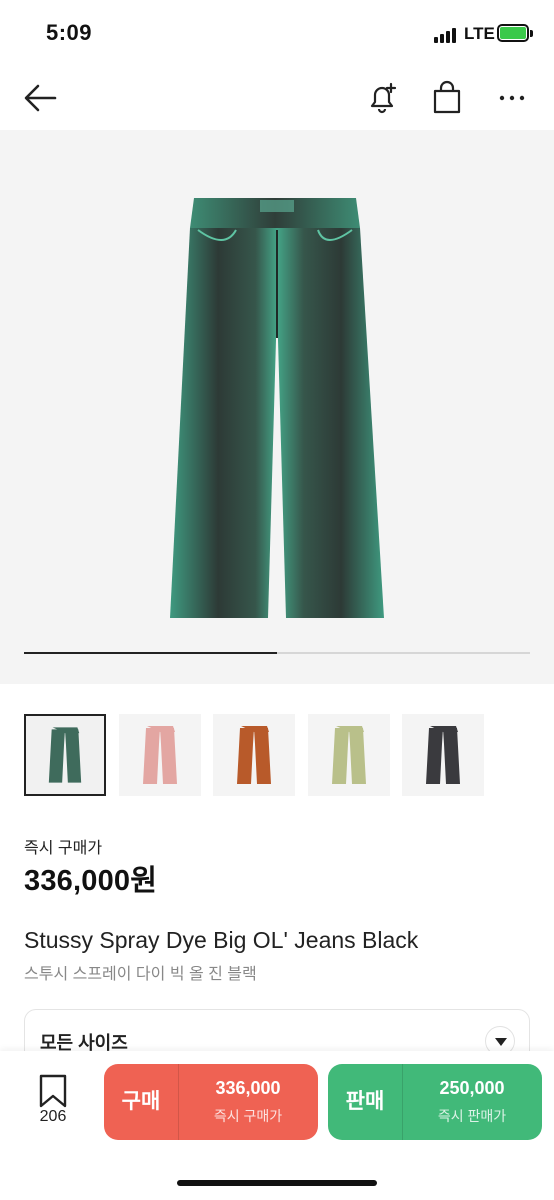 This screenshot has width=554, height=1200. I want to click on arrow-left-icon, so click(40, 98).